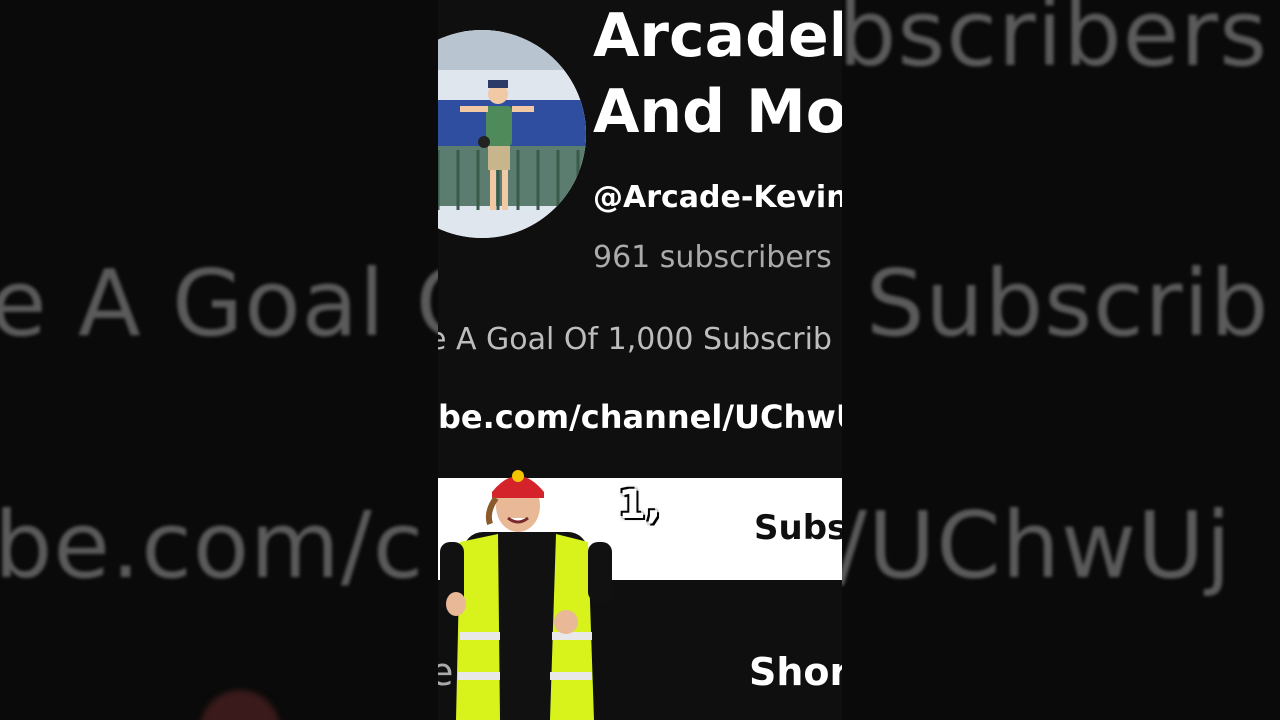 This screenshot has width=1280, height=720. Describe the element at coordinates (640, 417) in the screenshot. I see `channel-link: be.com/channel/UChwUj` at that location.